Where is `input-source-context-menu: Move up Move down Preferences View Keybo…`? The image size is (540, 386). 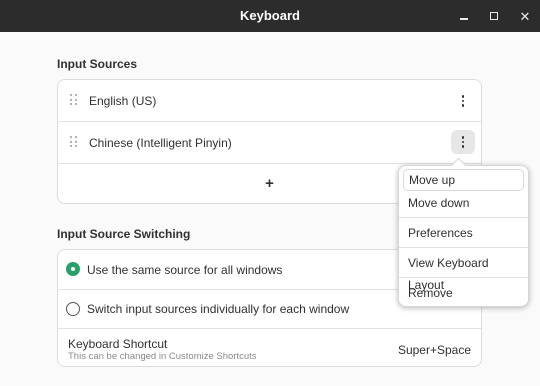 input-source-context-menu: Move up Move down Preferences View Keybo… is located at coordinates (463, 232).